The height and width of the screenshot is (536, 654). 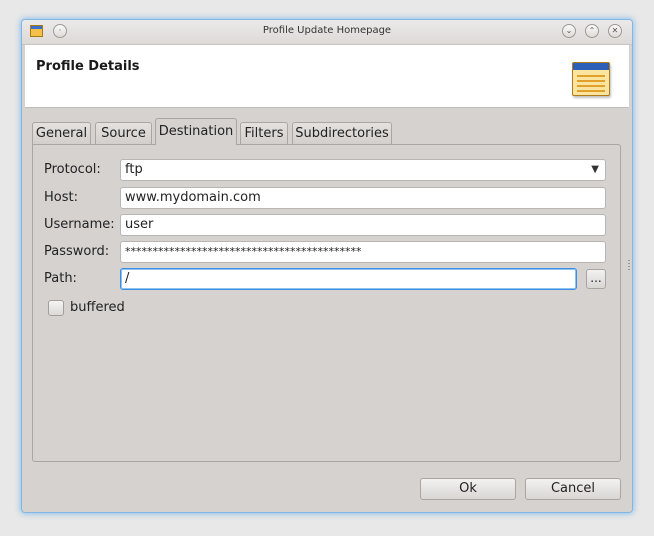 I want to click on cancel-button: Cancel, so click(x=573, y=489).